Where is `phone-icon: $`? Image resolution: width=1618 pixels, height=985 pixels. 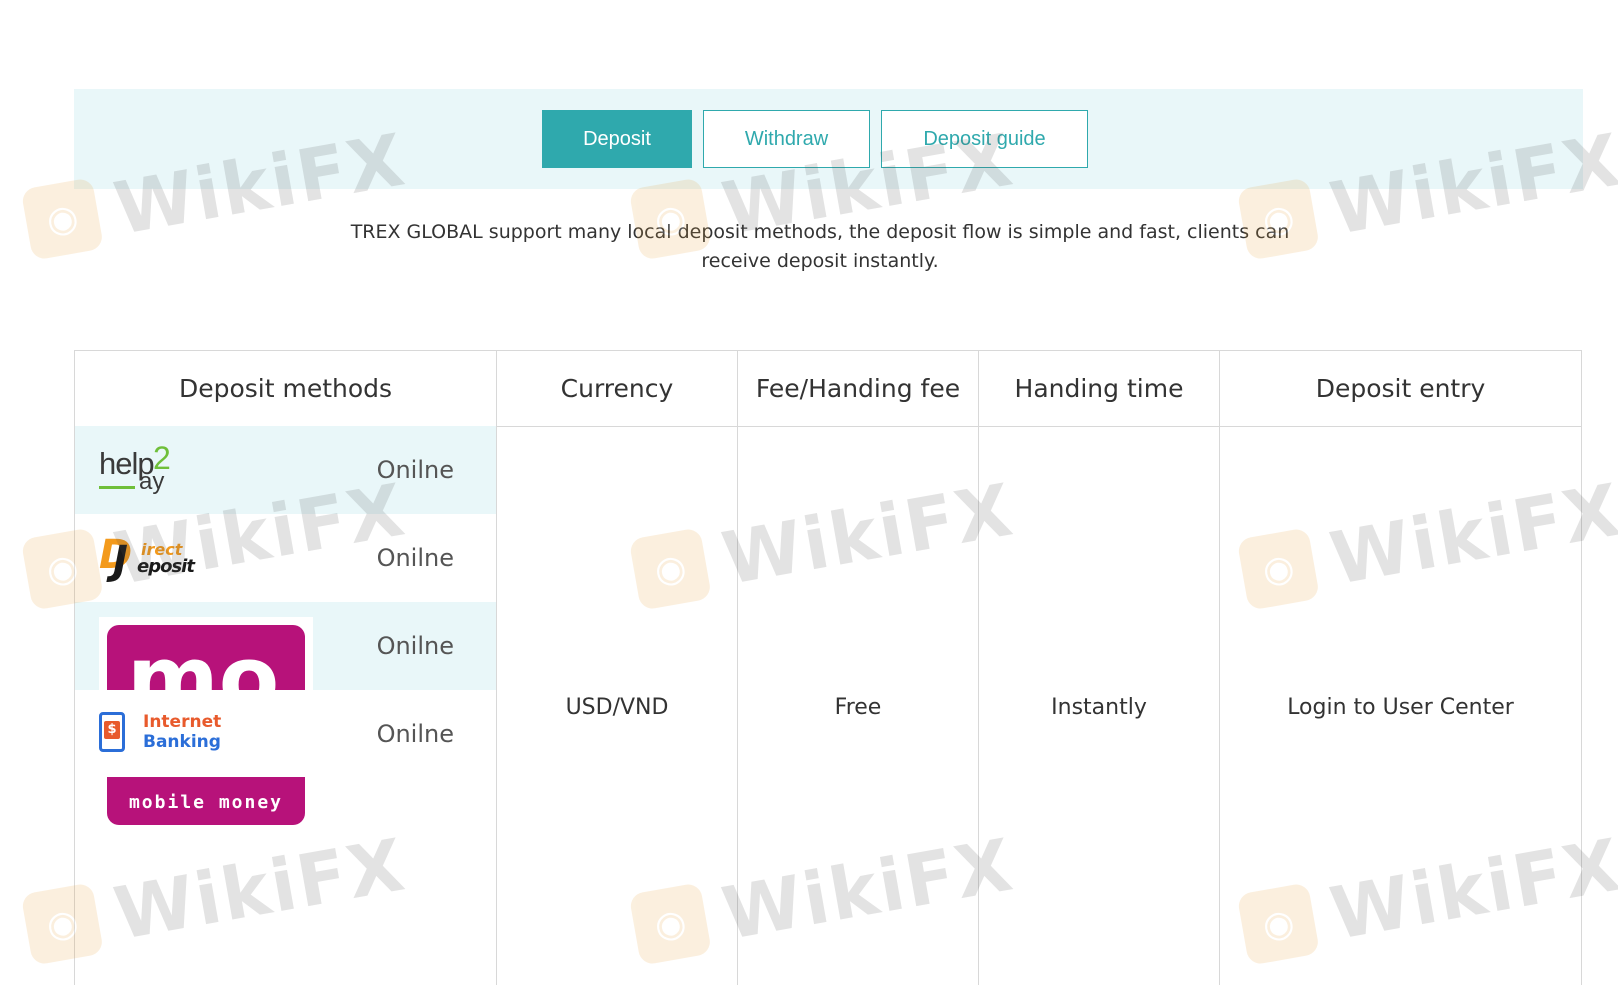 phone-icon: $ is located at coordinates (112, 732).